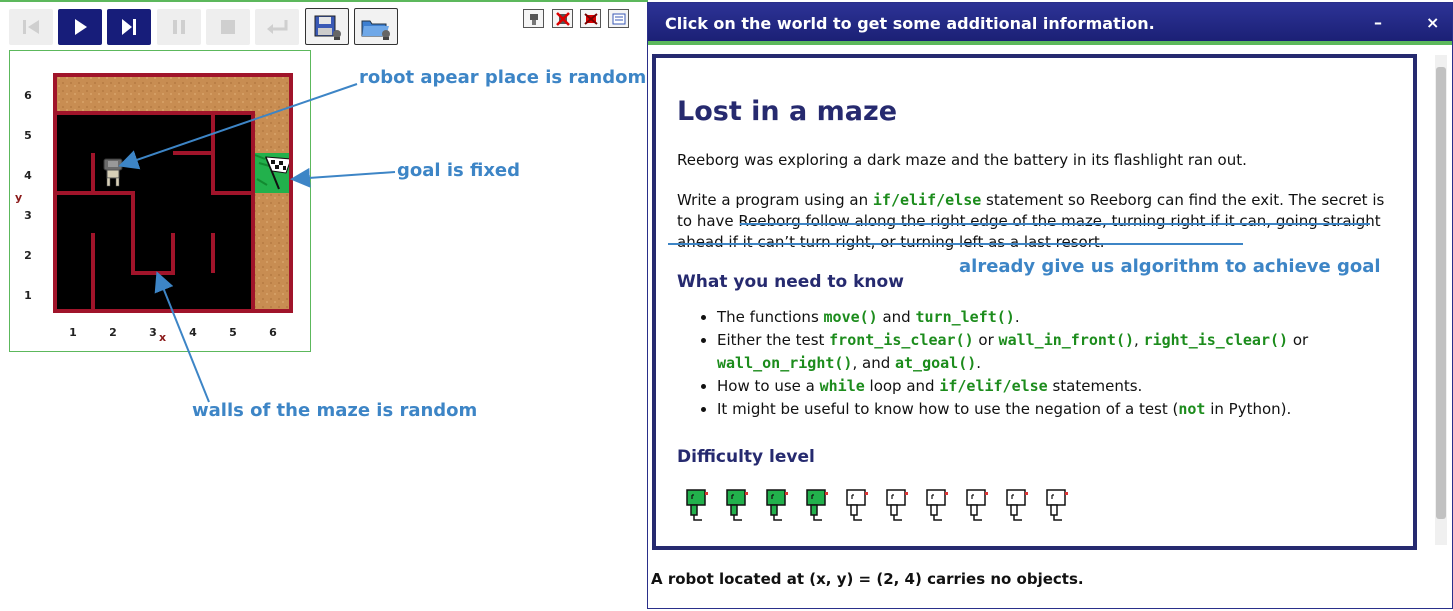  I want to click on run-button, so click(80, 27).